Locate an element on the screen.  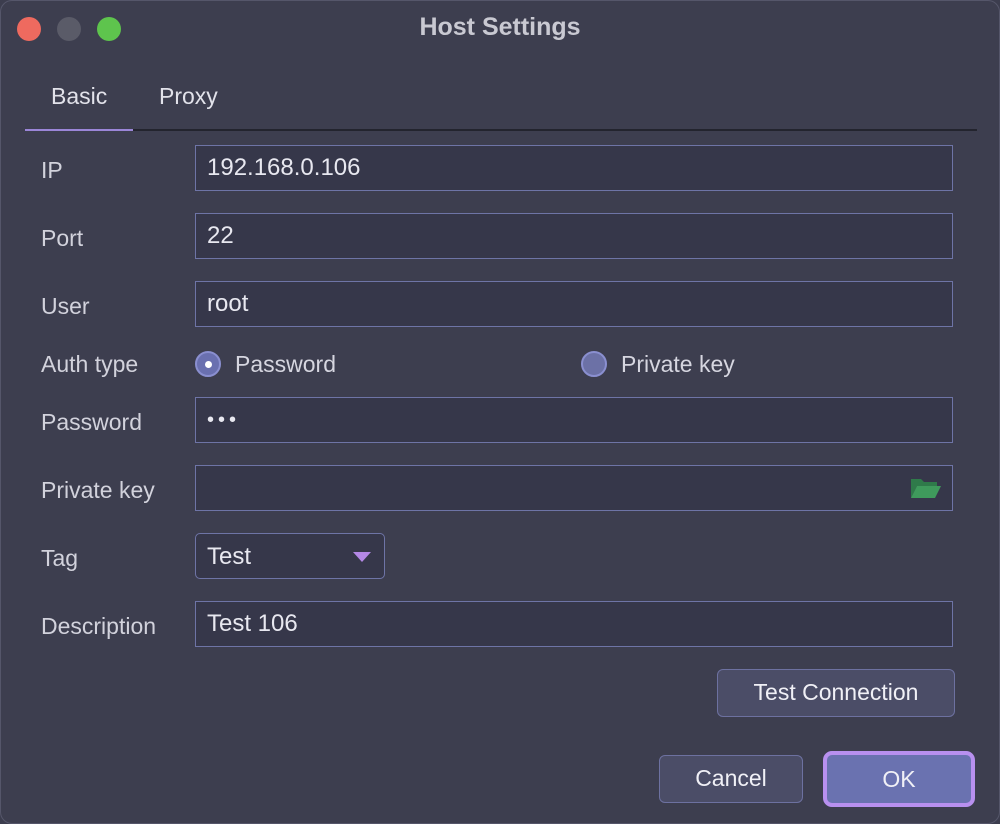
tab-bar: Basic Proxy is located at coordinates (501, 102).